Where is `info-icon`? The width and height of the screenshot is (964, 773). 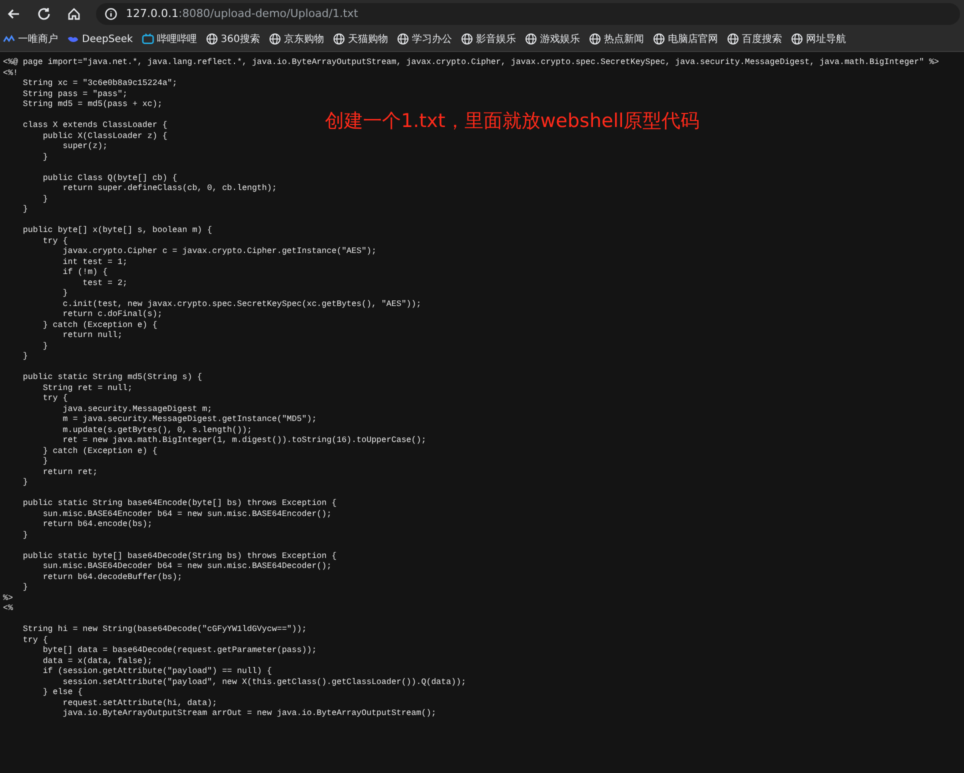 info-icon is located at coordinates (111, 13).